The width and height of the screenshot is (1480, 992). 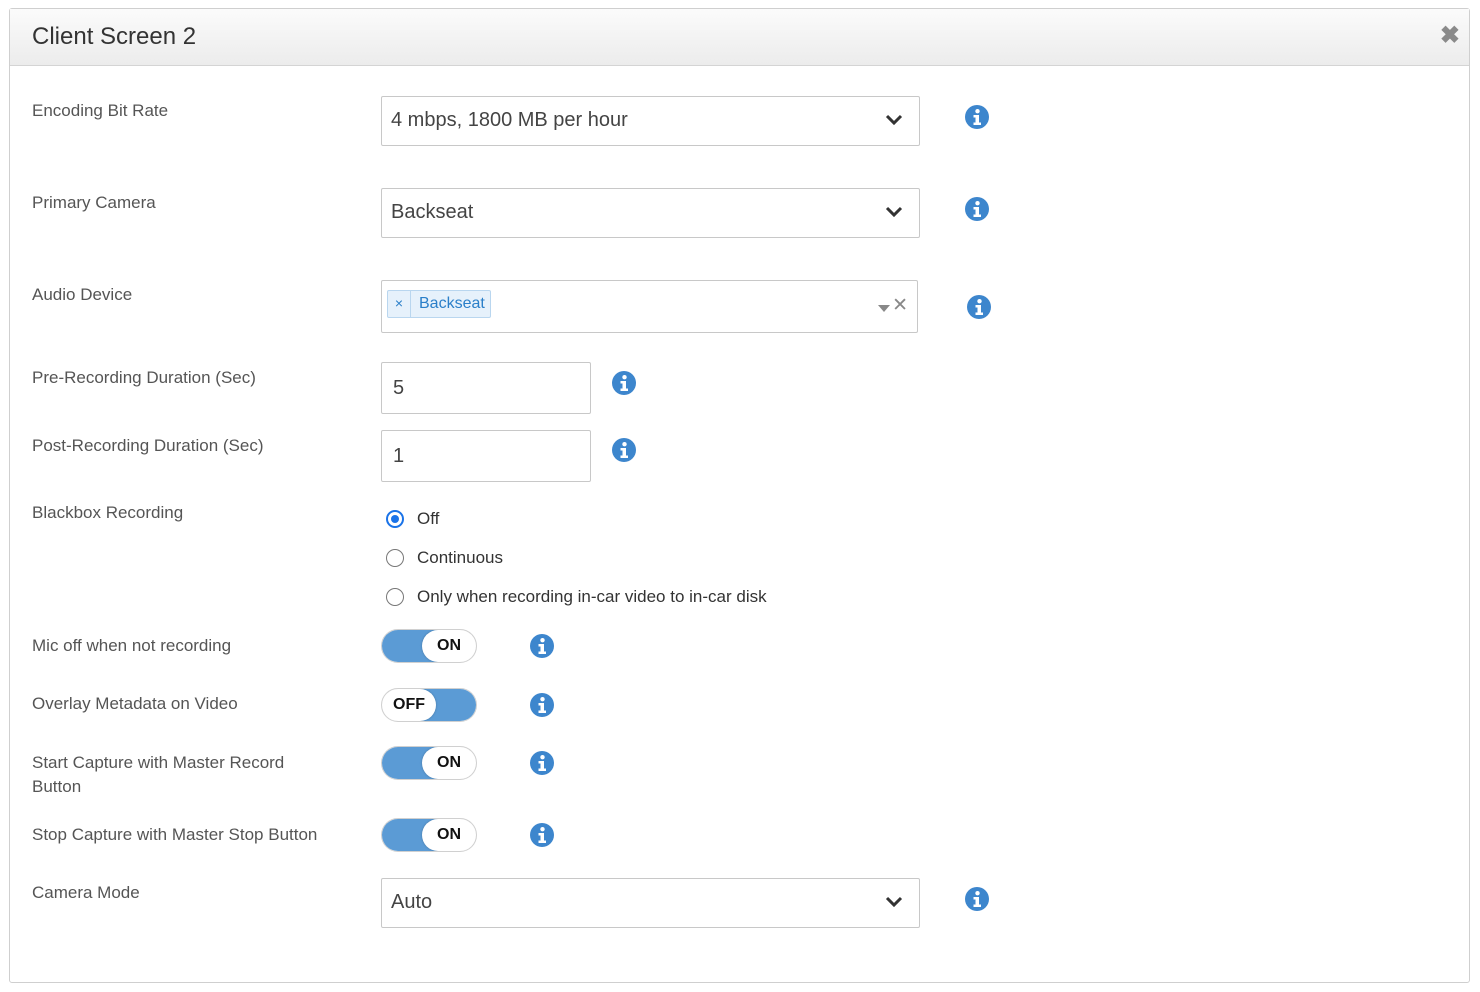 I want to click on blackbox-recording-label: Blackbox Recording, so click(x=108, y=512).